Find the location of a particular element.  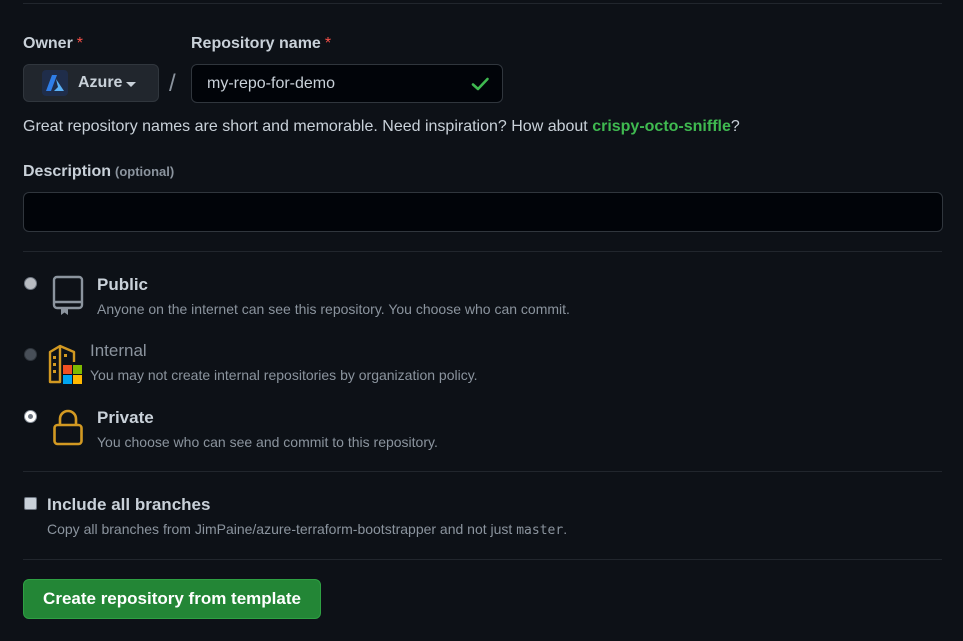

owner-dropdown: Azure is located at coordinates (91, 83).